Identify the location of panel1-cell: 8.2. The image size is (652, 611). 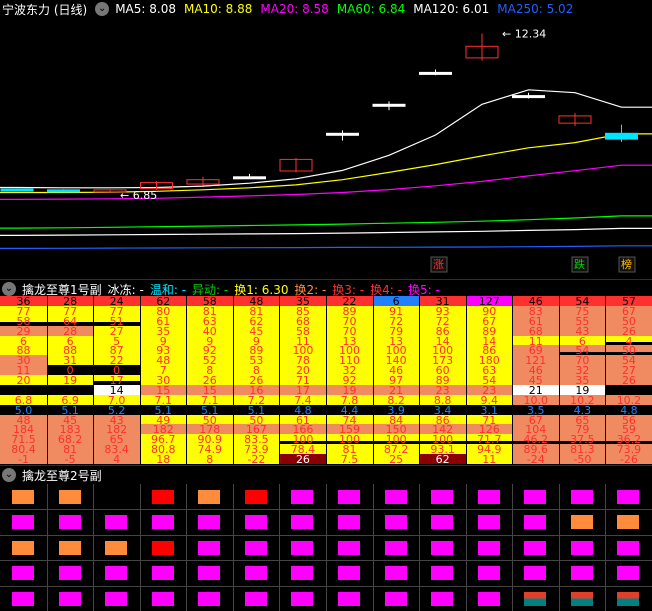
(396, 399).